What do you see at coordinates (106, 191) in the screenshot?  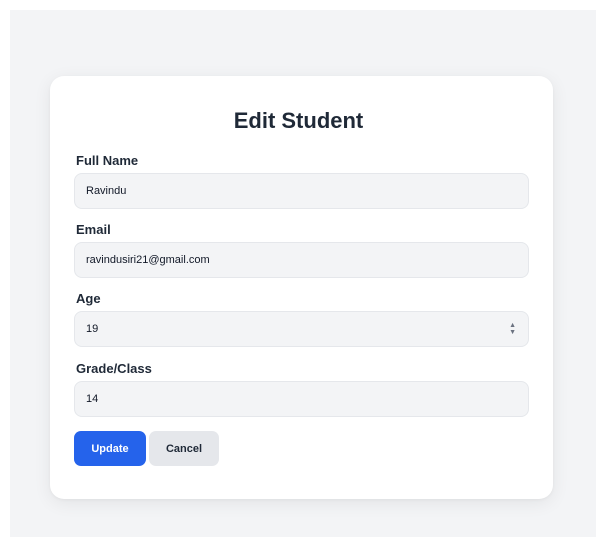 I see `full-name-value: Ravindu` at bounding box center [106, 191].